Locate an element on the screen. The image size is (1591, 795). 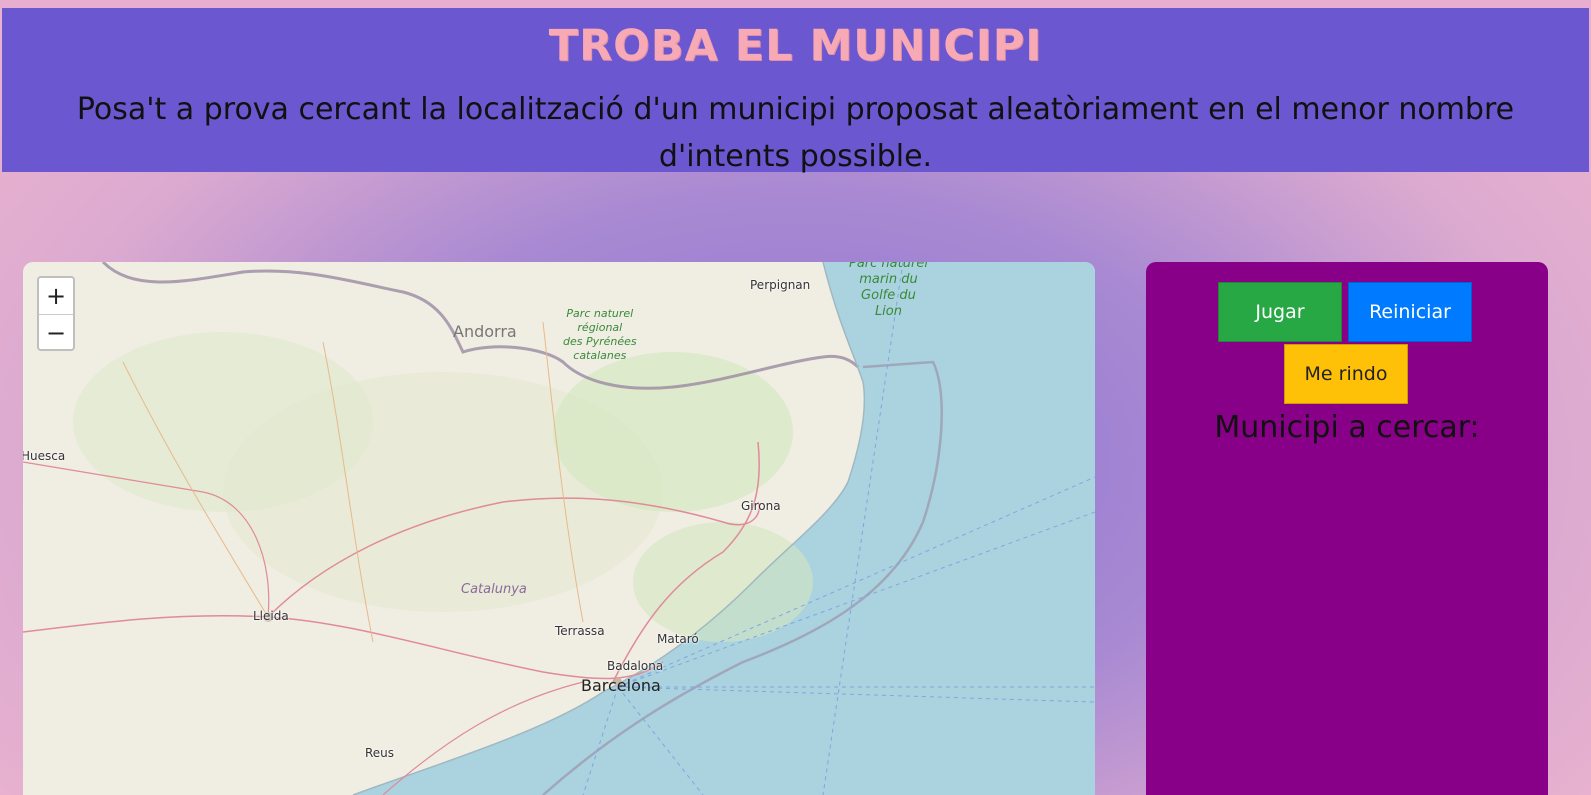
map-label-catalunya: Catalunya is located at coordinates (494, 589).